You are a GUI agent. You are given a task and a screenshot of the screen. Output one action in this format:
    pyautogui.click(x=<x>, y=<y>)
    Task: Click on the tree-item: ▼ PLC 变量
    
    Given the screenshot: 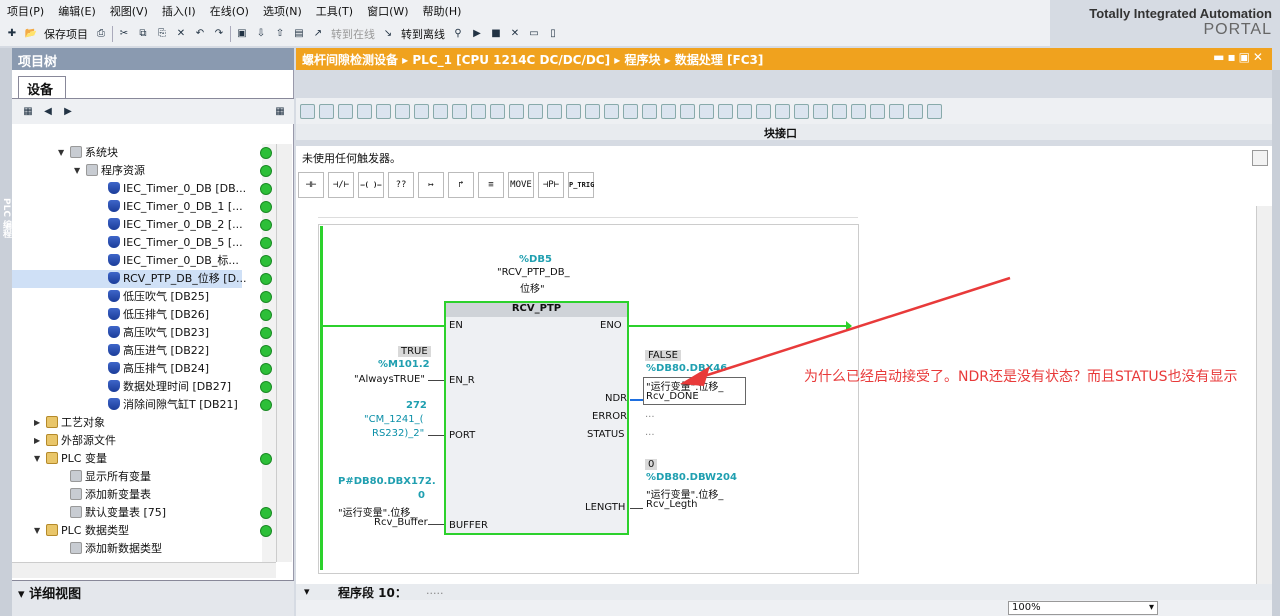 What is the action you would take?
    pyautogui.click(x=70, y=459)
    